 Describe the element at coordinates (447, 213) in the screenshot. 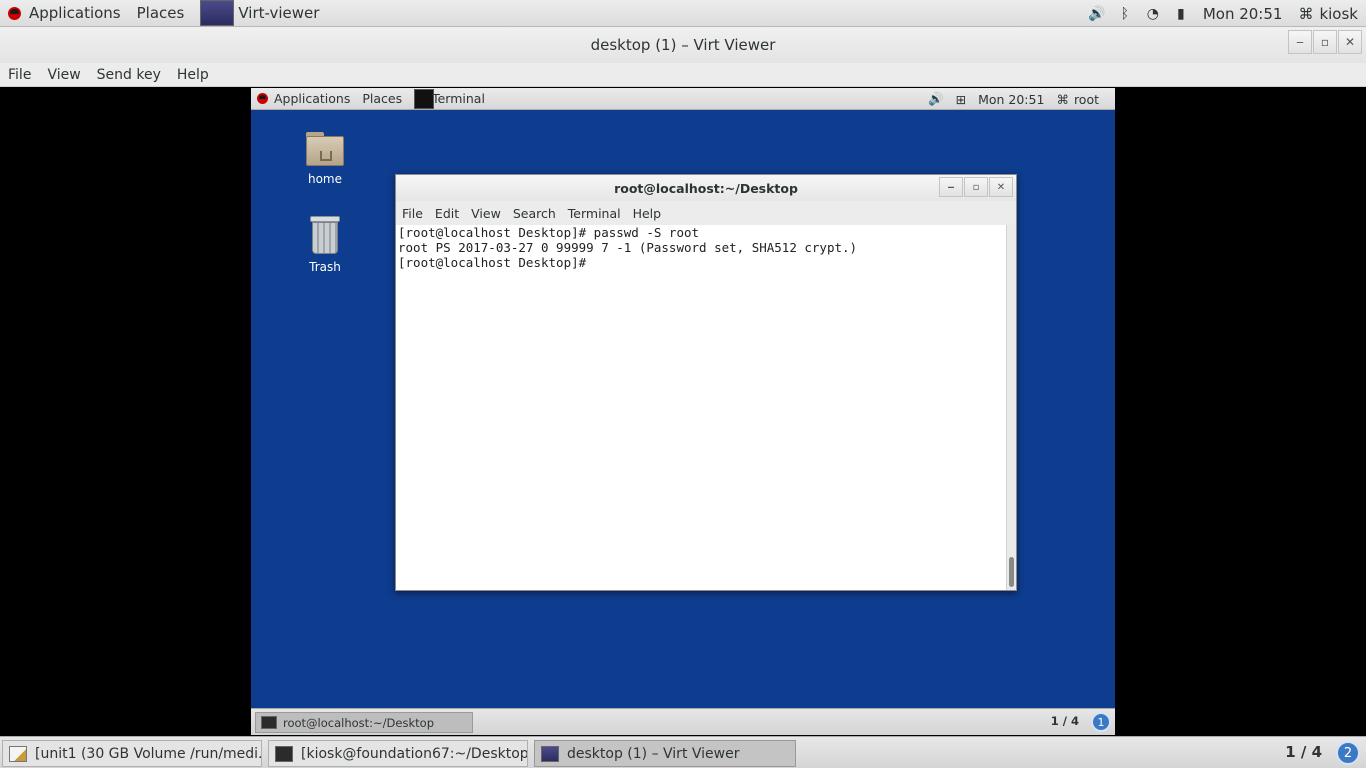

I see `terminal-menu-edit: Edit` at that location.